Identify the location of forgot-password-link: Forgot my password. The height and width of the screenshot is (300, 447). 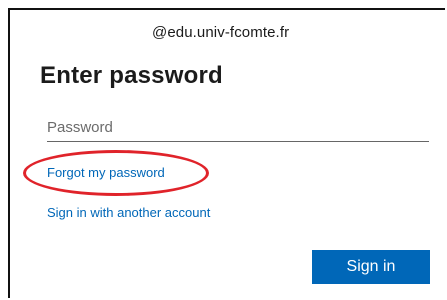
(106, 172).